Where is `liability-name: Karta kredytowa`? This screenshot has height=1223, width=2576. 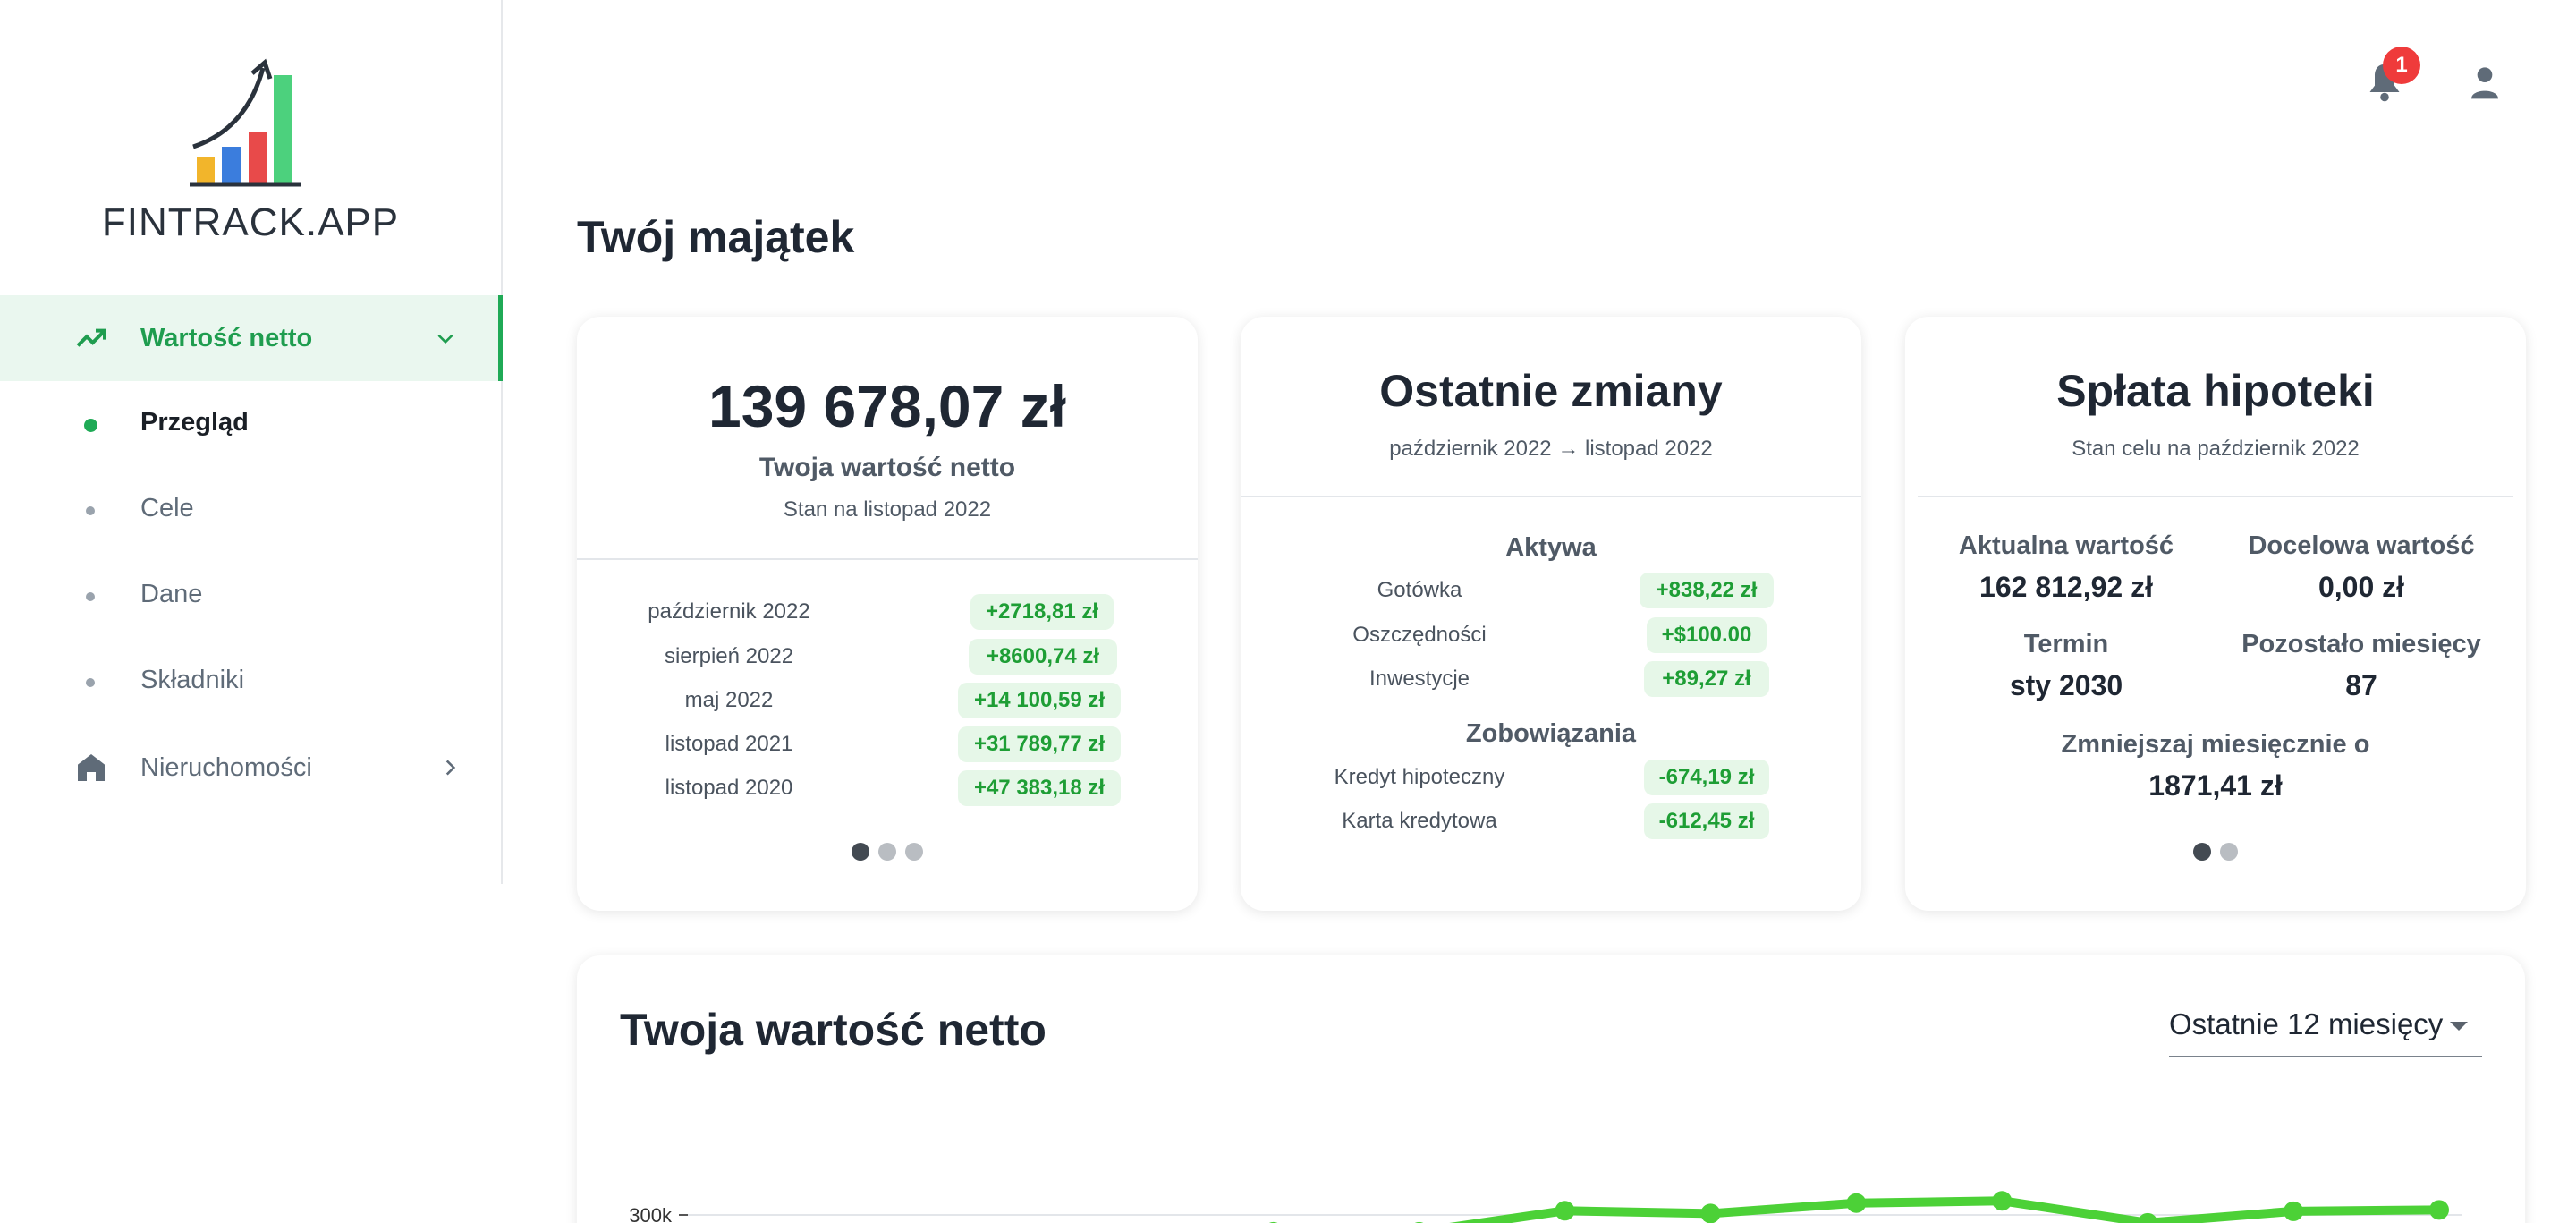 liability-name: Karta kredytowa is located at coordinates (1419, 821).